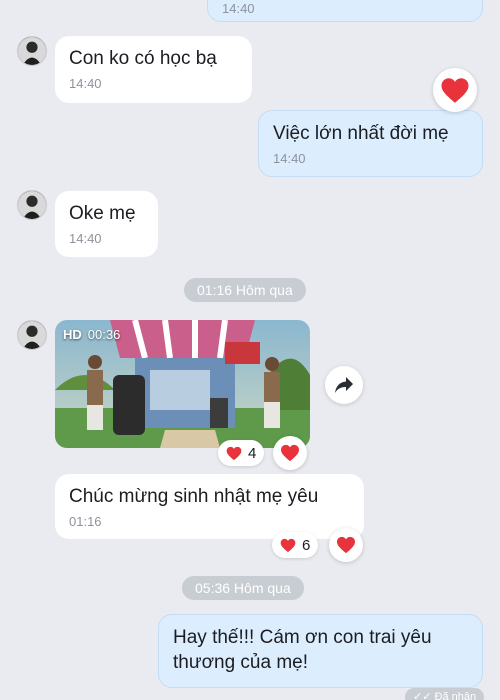 The image size is (500, 700). I want to click on reaction-summary: 6, so click(295, 545).